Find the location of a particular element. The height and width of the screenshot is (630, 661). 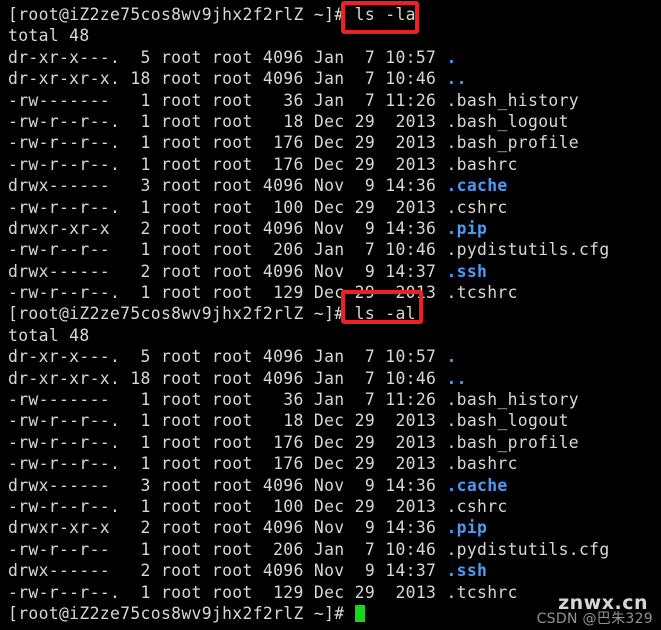

watermark-author: CSDN @巴朱329 is located at coordinates (594, 619).